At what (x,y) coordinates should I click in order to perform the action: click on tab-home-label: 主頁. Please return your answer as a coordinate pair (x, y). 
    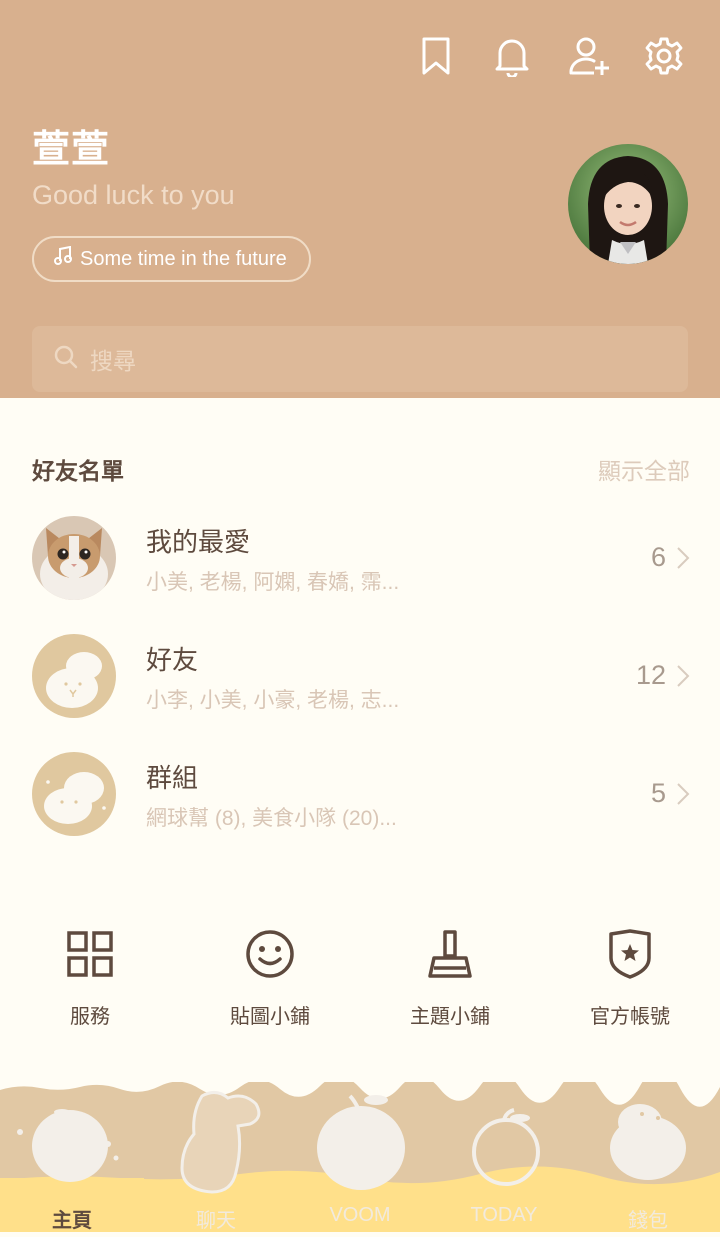
    Looking at the image, I should click on (72, 1218).